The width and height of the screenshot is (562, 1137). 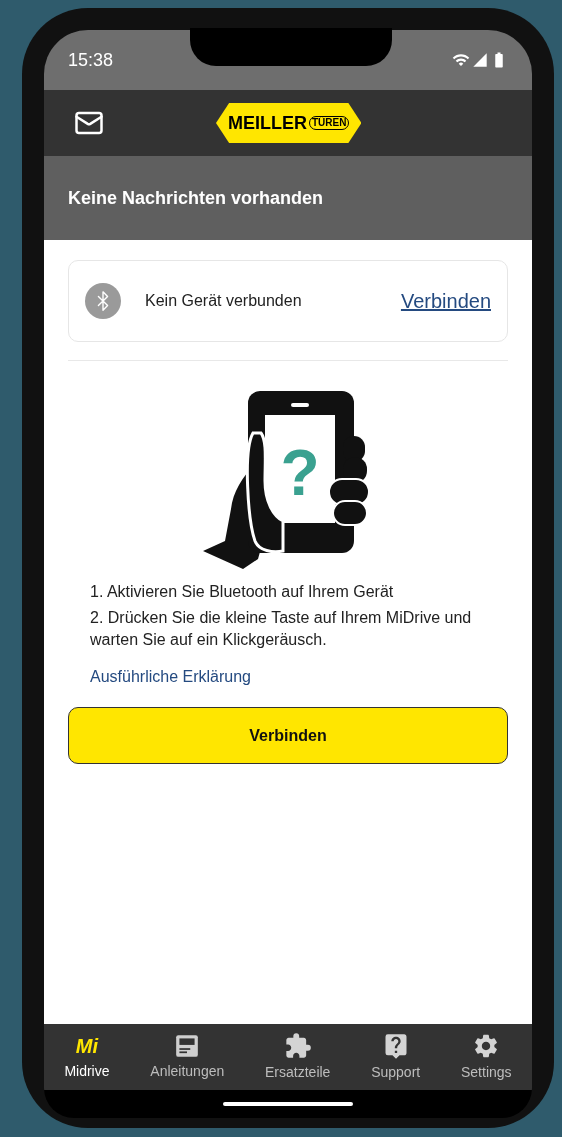 What do you see at coordinates (267, 123) in the screenshot?
I see `logo-text: MEILLER` at bounding box center [267, 123].